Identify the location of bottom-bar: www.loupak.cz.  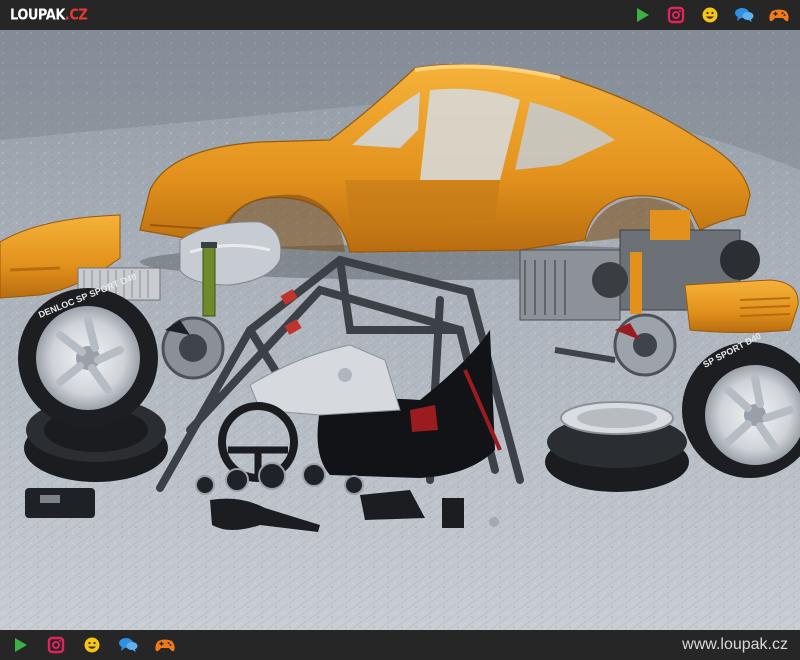
(400, 645).